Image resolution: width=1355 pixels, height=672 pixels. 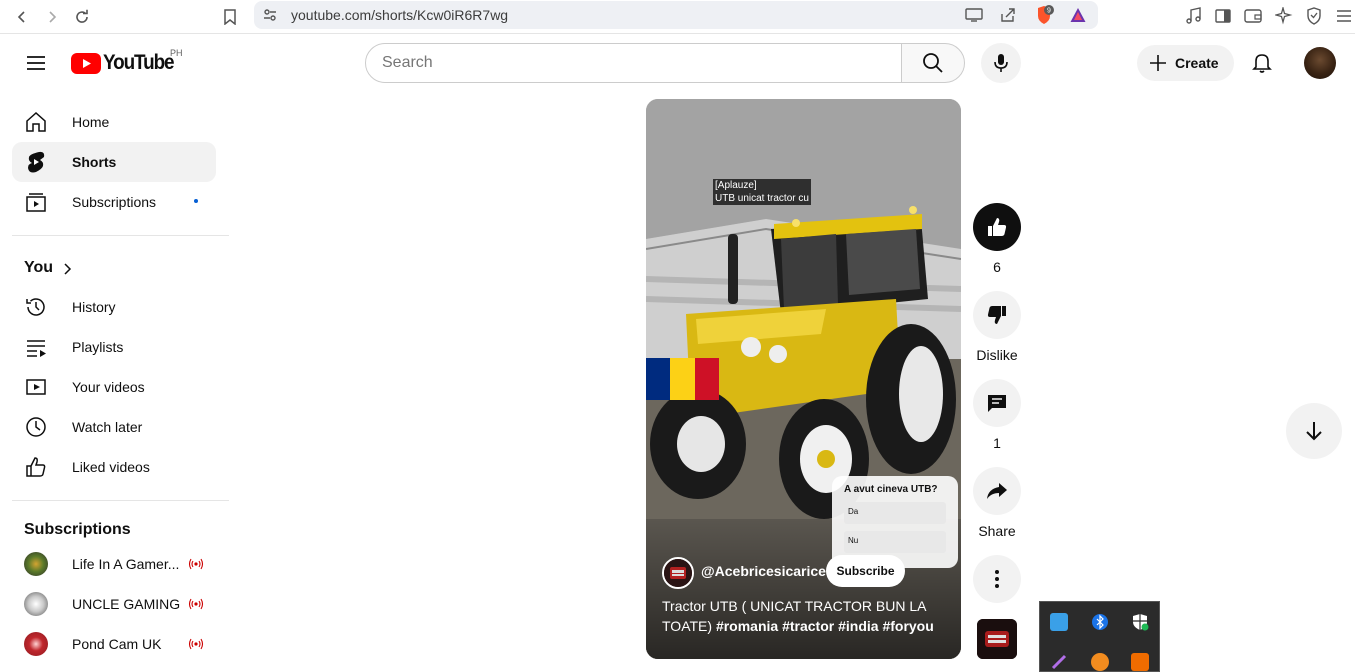 What do you see at coordinates (997, 355) in the screenshot?
I see `dislike-label: Dislike` at bounding box center [997, 355].